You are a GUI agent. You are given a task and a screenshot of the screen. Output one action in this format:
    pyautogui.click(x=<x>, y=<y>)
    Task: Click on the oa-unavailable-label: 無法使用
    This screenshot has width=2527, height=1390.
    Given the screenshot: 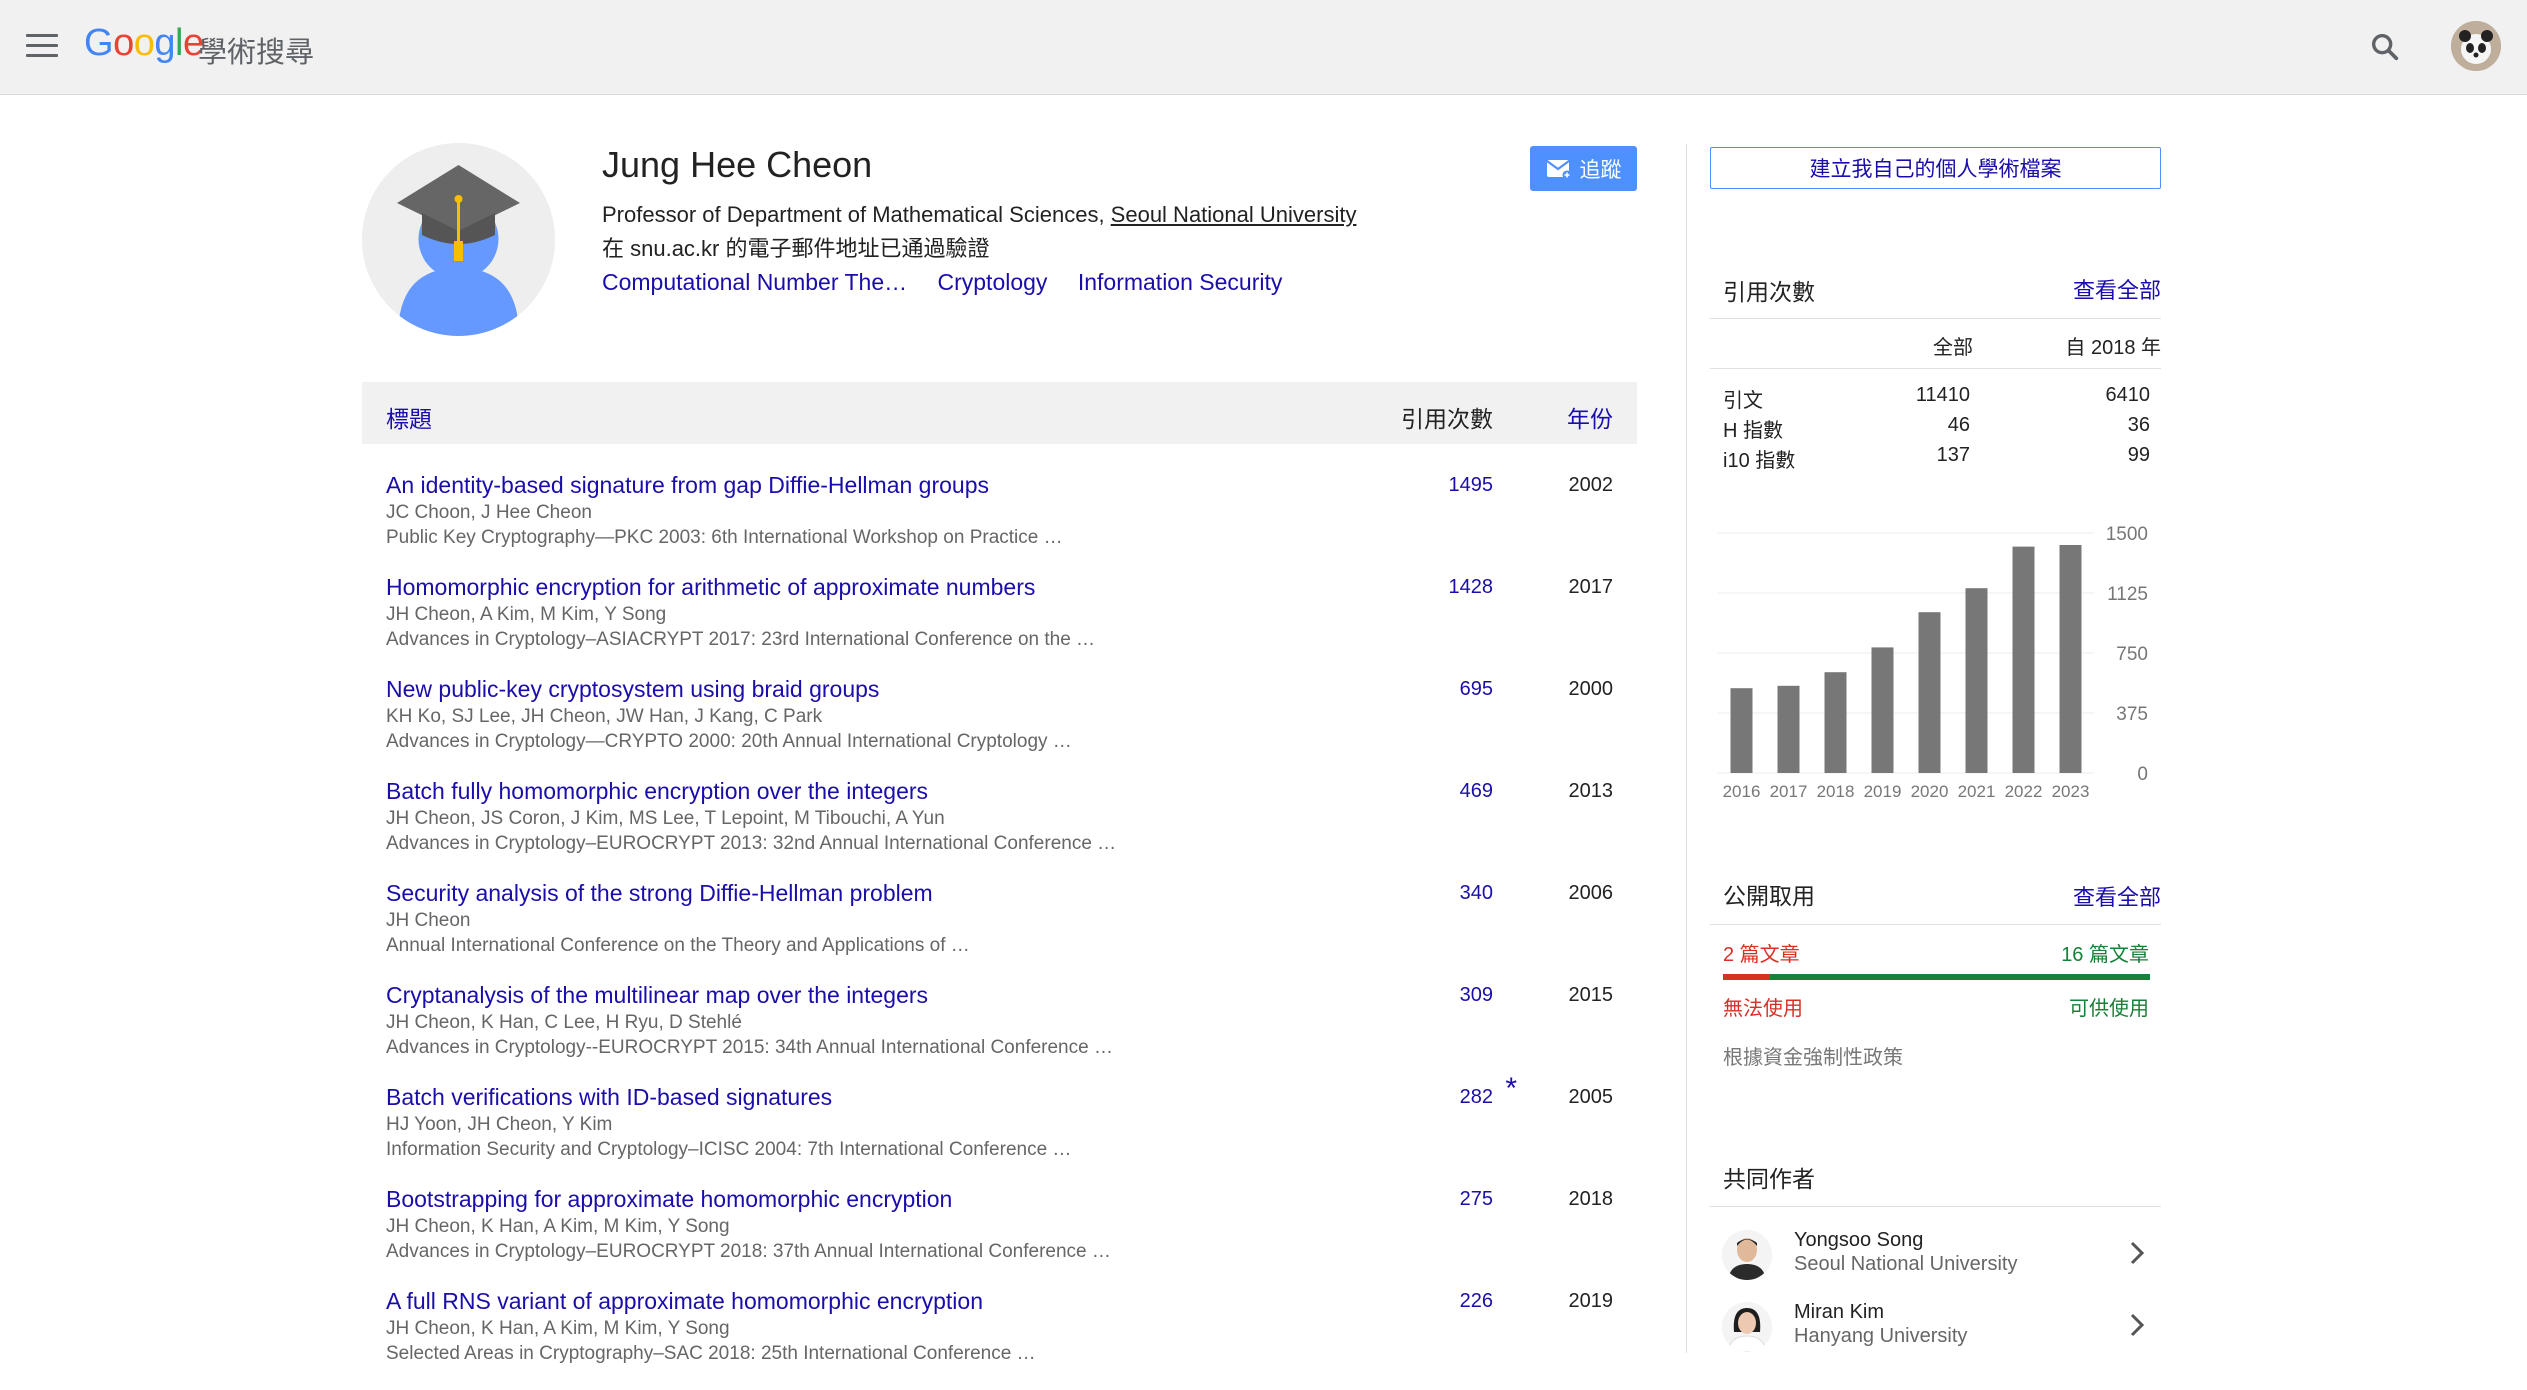 What is the action you would take?
    pyautogui.click(x=1763, y=1009)
    